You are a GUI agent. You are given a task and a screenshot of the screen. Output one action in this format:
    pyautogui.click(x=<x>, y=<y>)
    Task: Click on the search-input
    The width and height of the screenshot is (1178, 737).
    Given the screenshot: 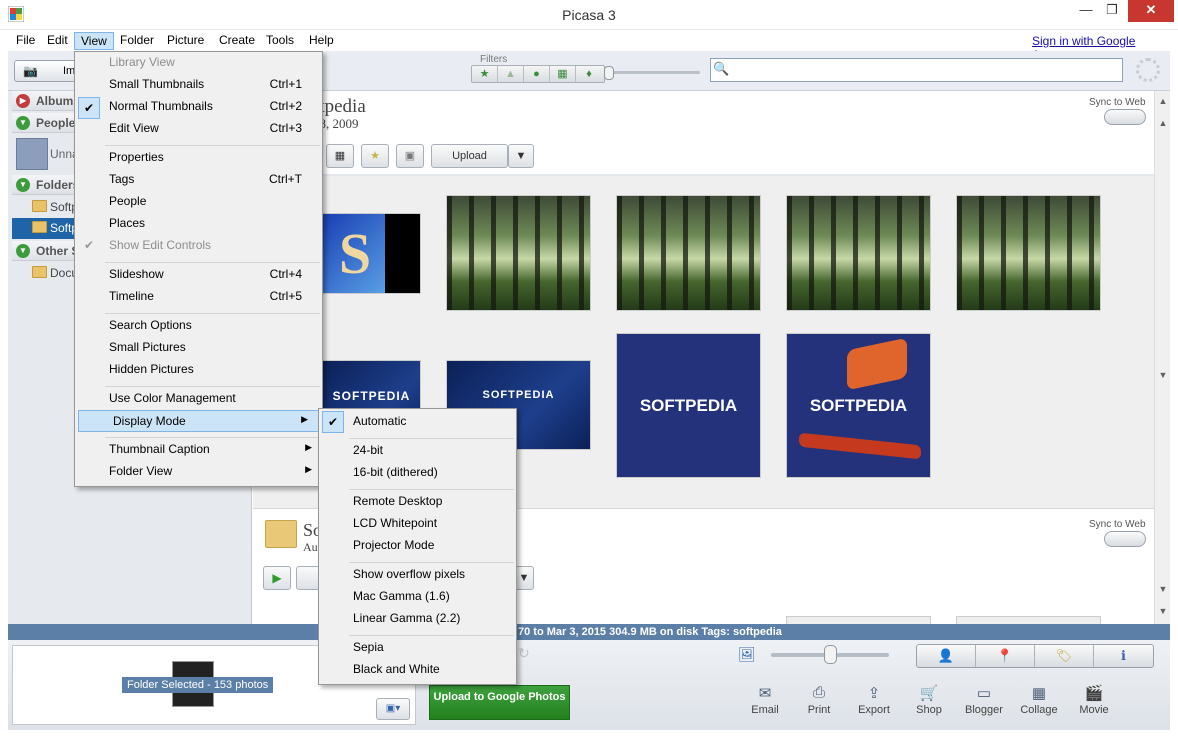 What is the action you would take?
    pyautogui.click(x=916, y=70)
    